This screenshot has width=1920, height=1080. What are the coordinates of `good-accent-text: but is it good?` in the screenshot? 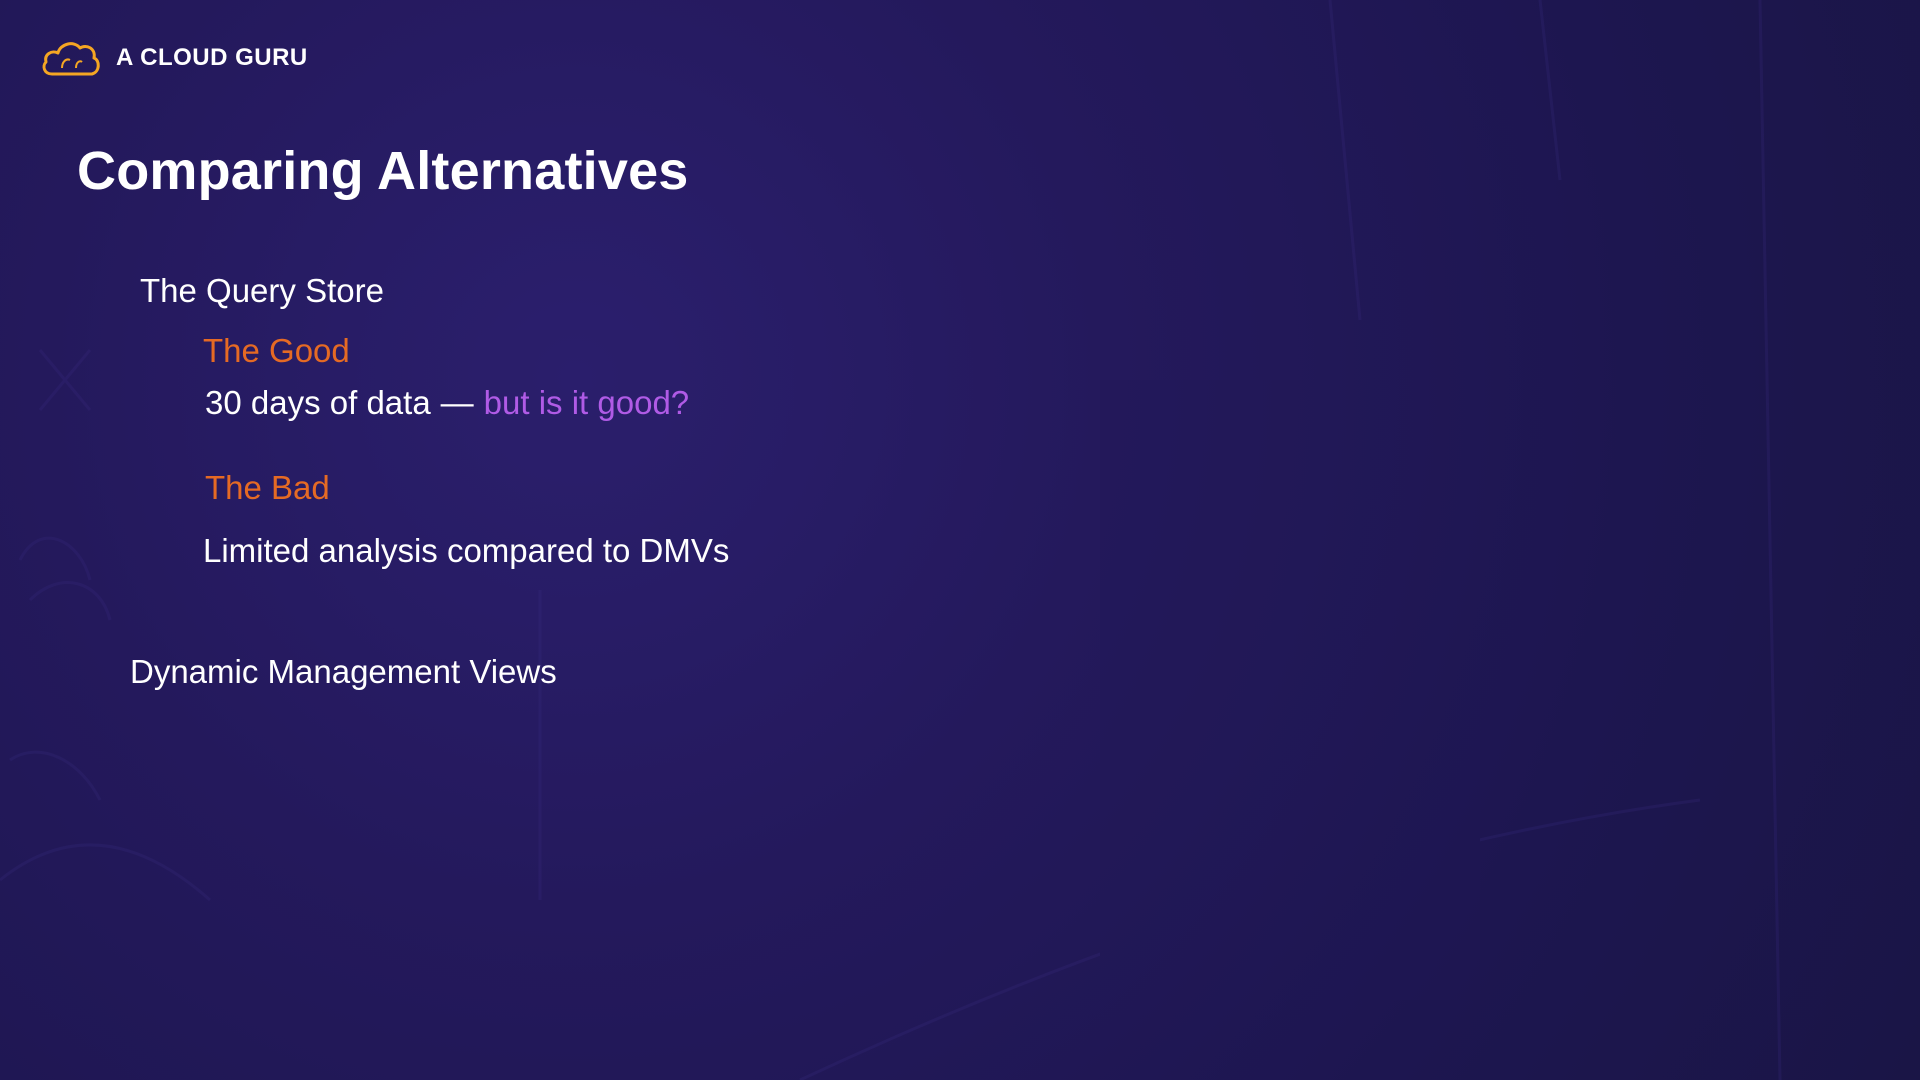 It's located at (586, 402).